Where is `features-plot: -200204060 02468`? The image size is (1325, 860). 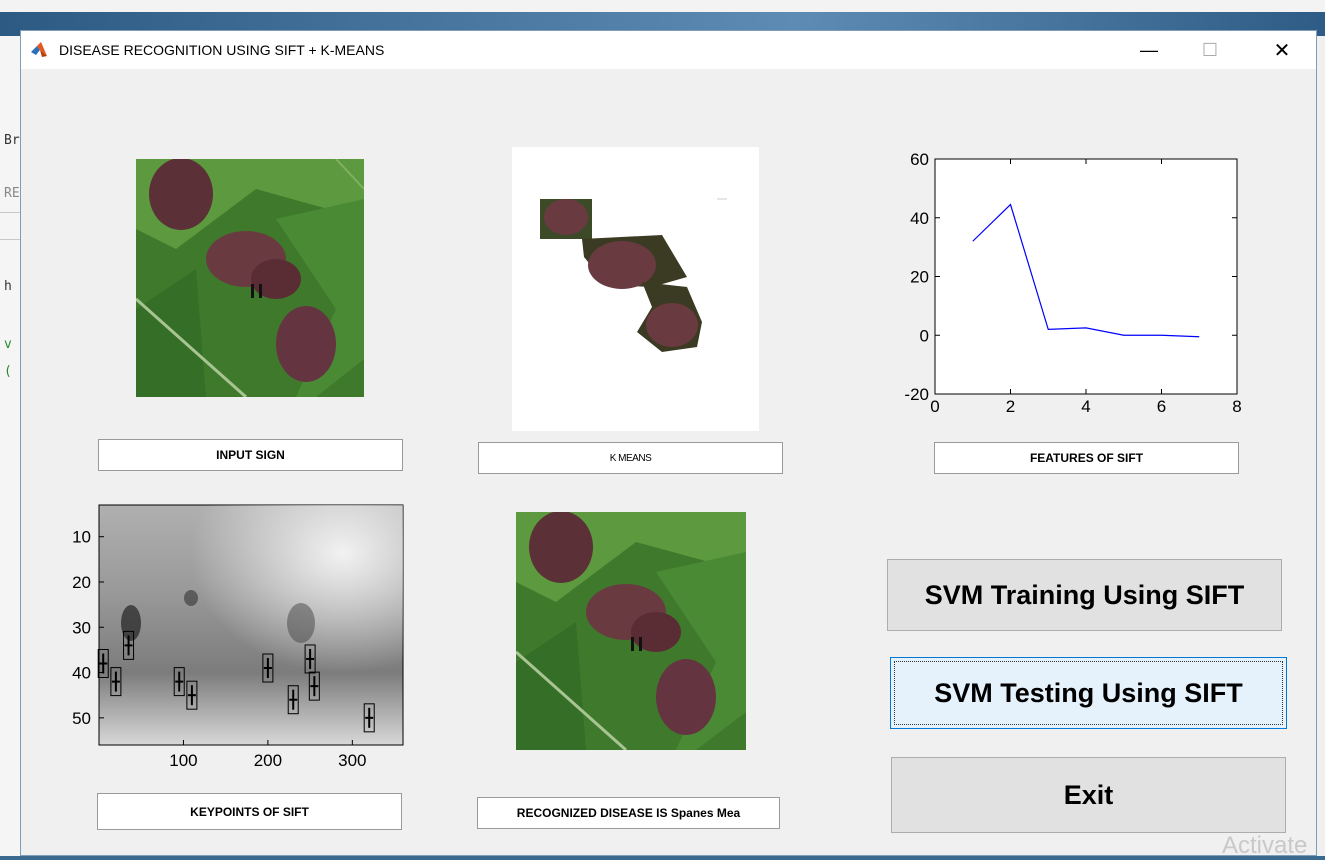 features-plot: -200204060 02468 is located at coordinates (1072, 283).